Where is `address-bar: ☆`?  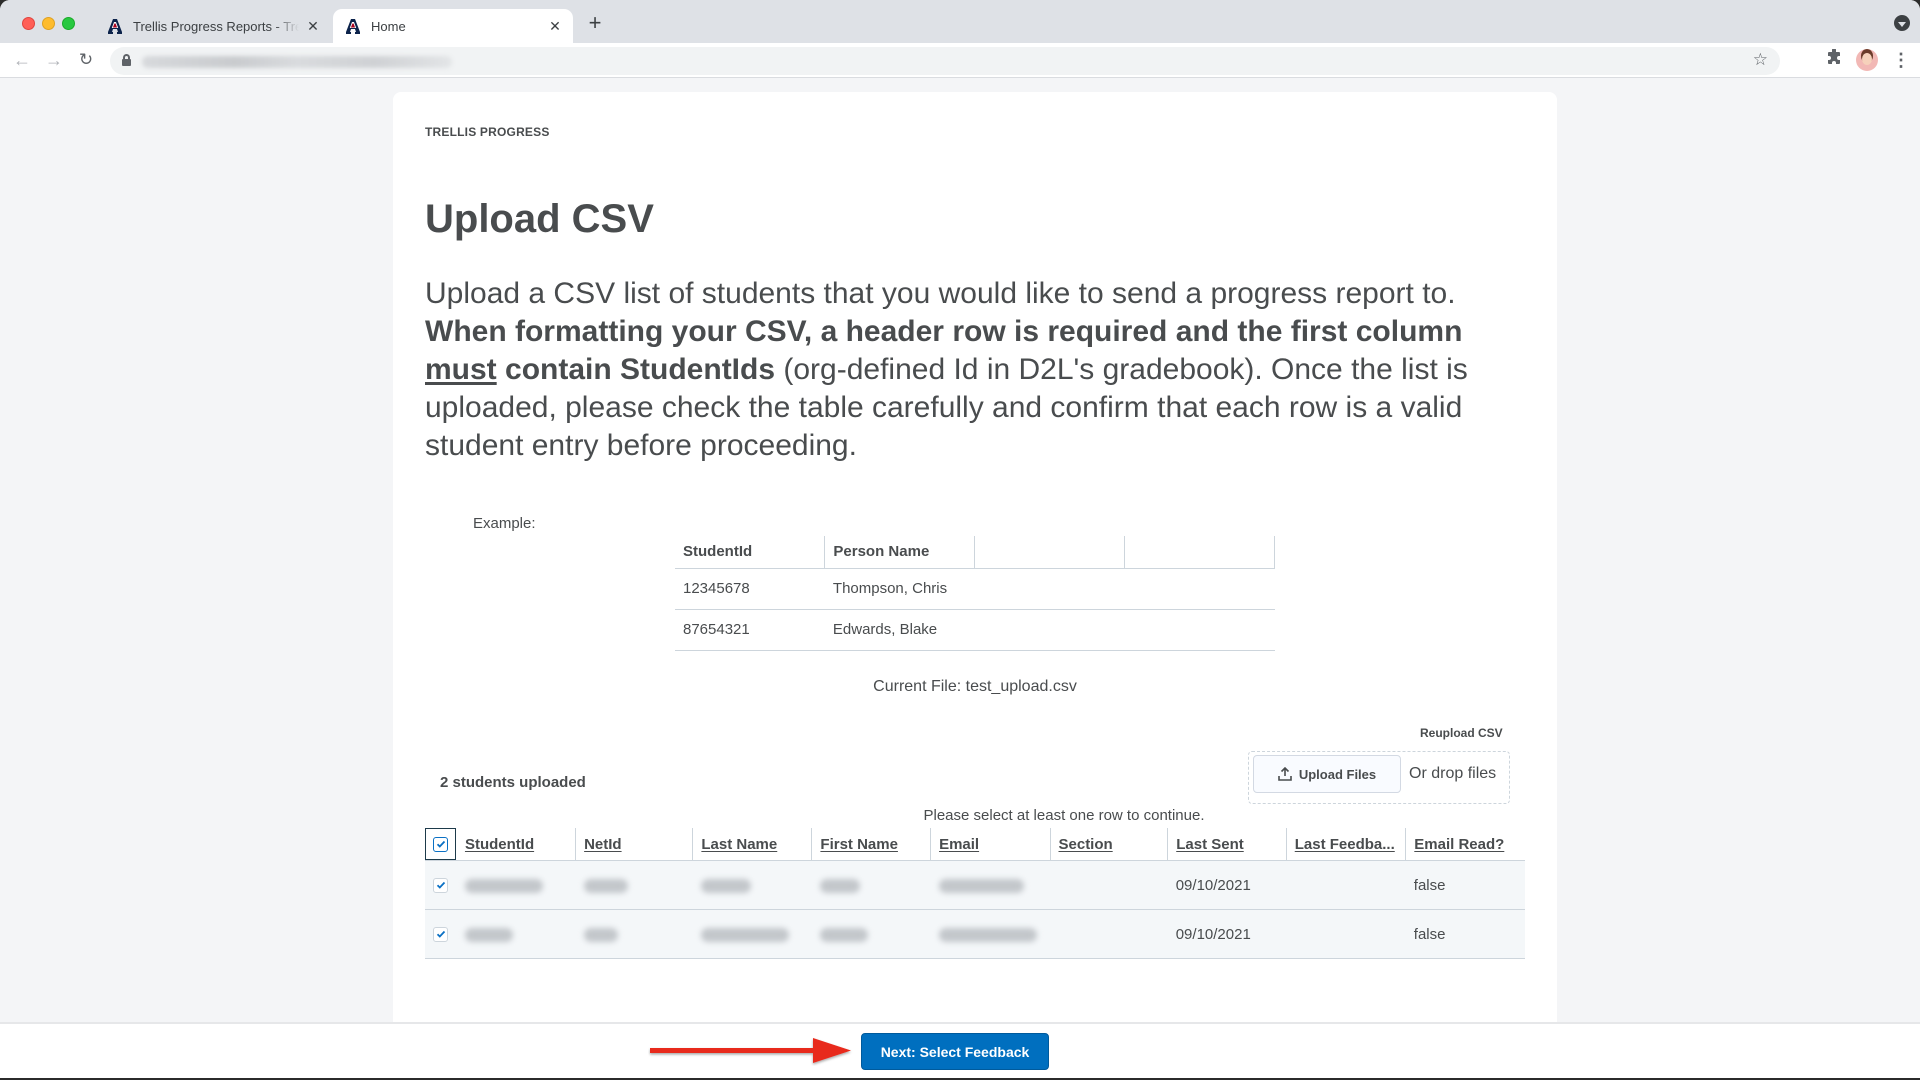 address-bar: ☆ is located at coordinates (945, 61).